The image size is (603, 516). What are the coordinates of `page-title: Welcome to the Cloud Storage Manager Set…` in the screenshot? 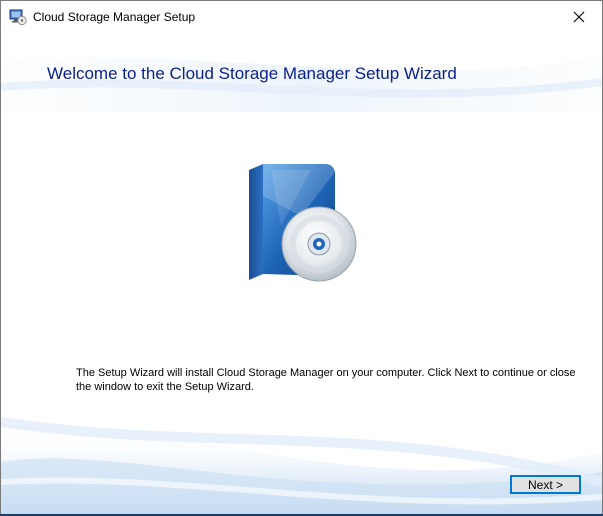 It's located at (252, 73).